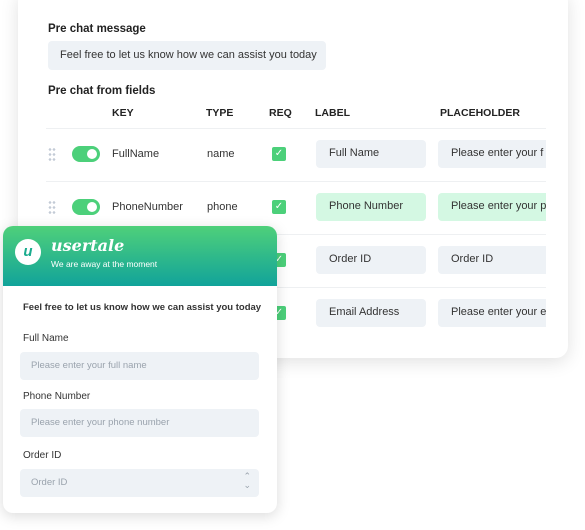 The image size is (585, 530). Describe the element at coordinates (492, 313) in the screenshot. I see `placeholder-input: Please enter your e` at that location.